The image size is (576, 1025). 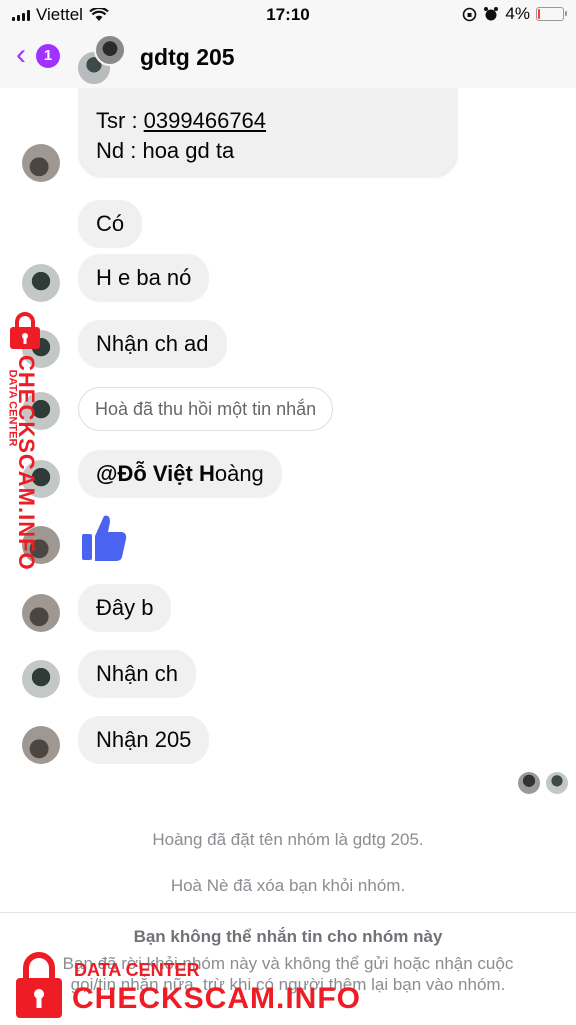 What do you see at coordinates (125, 608) in the screenshot?
I see `message-bubble: Đây b` at bounding box center [125, 608].